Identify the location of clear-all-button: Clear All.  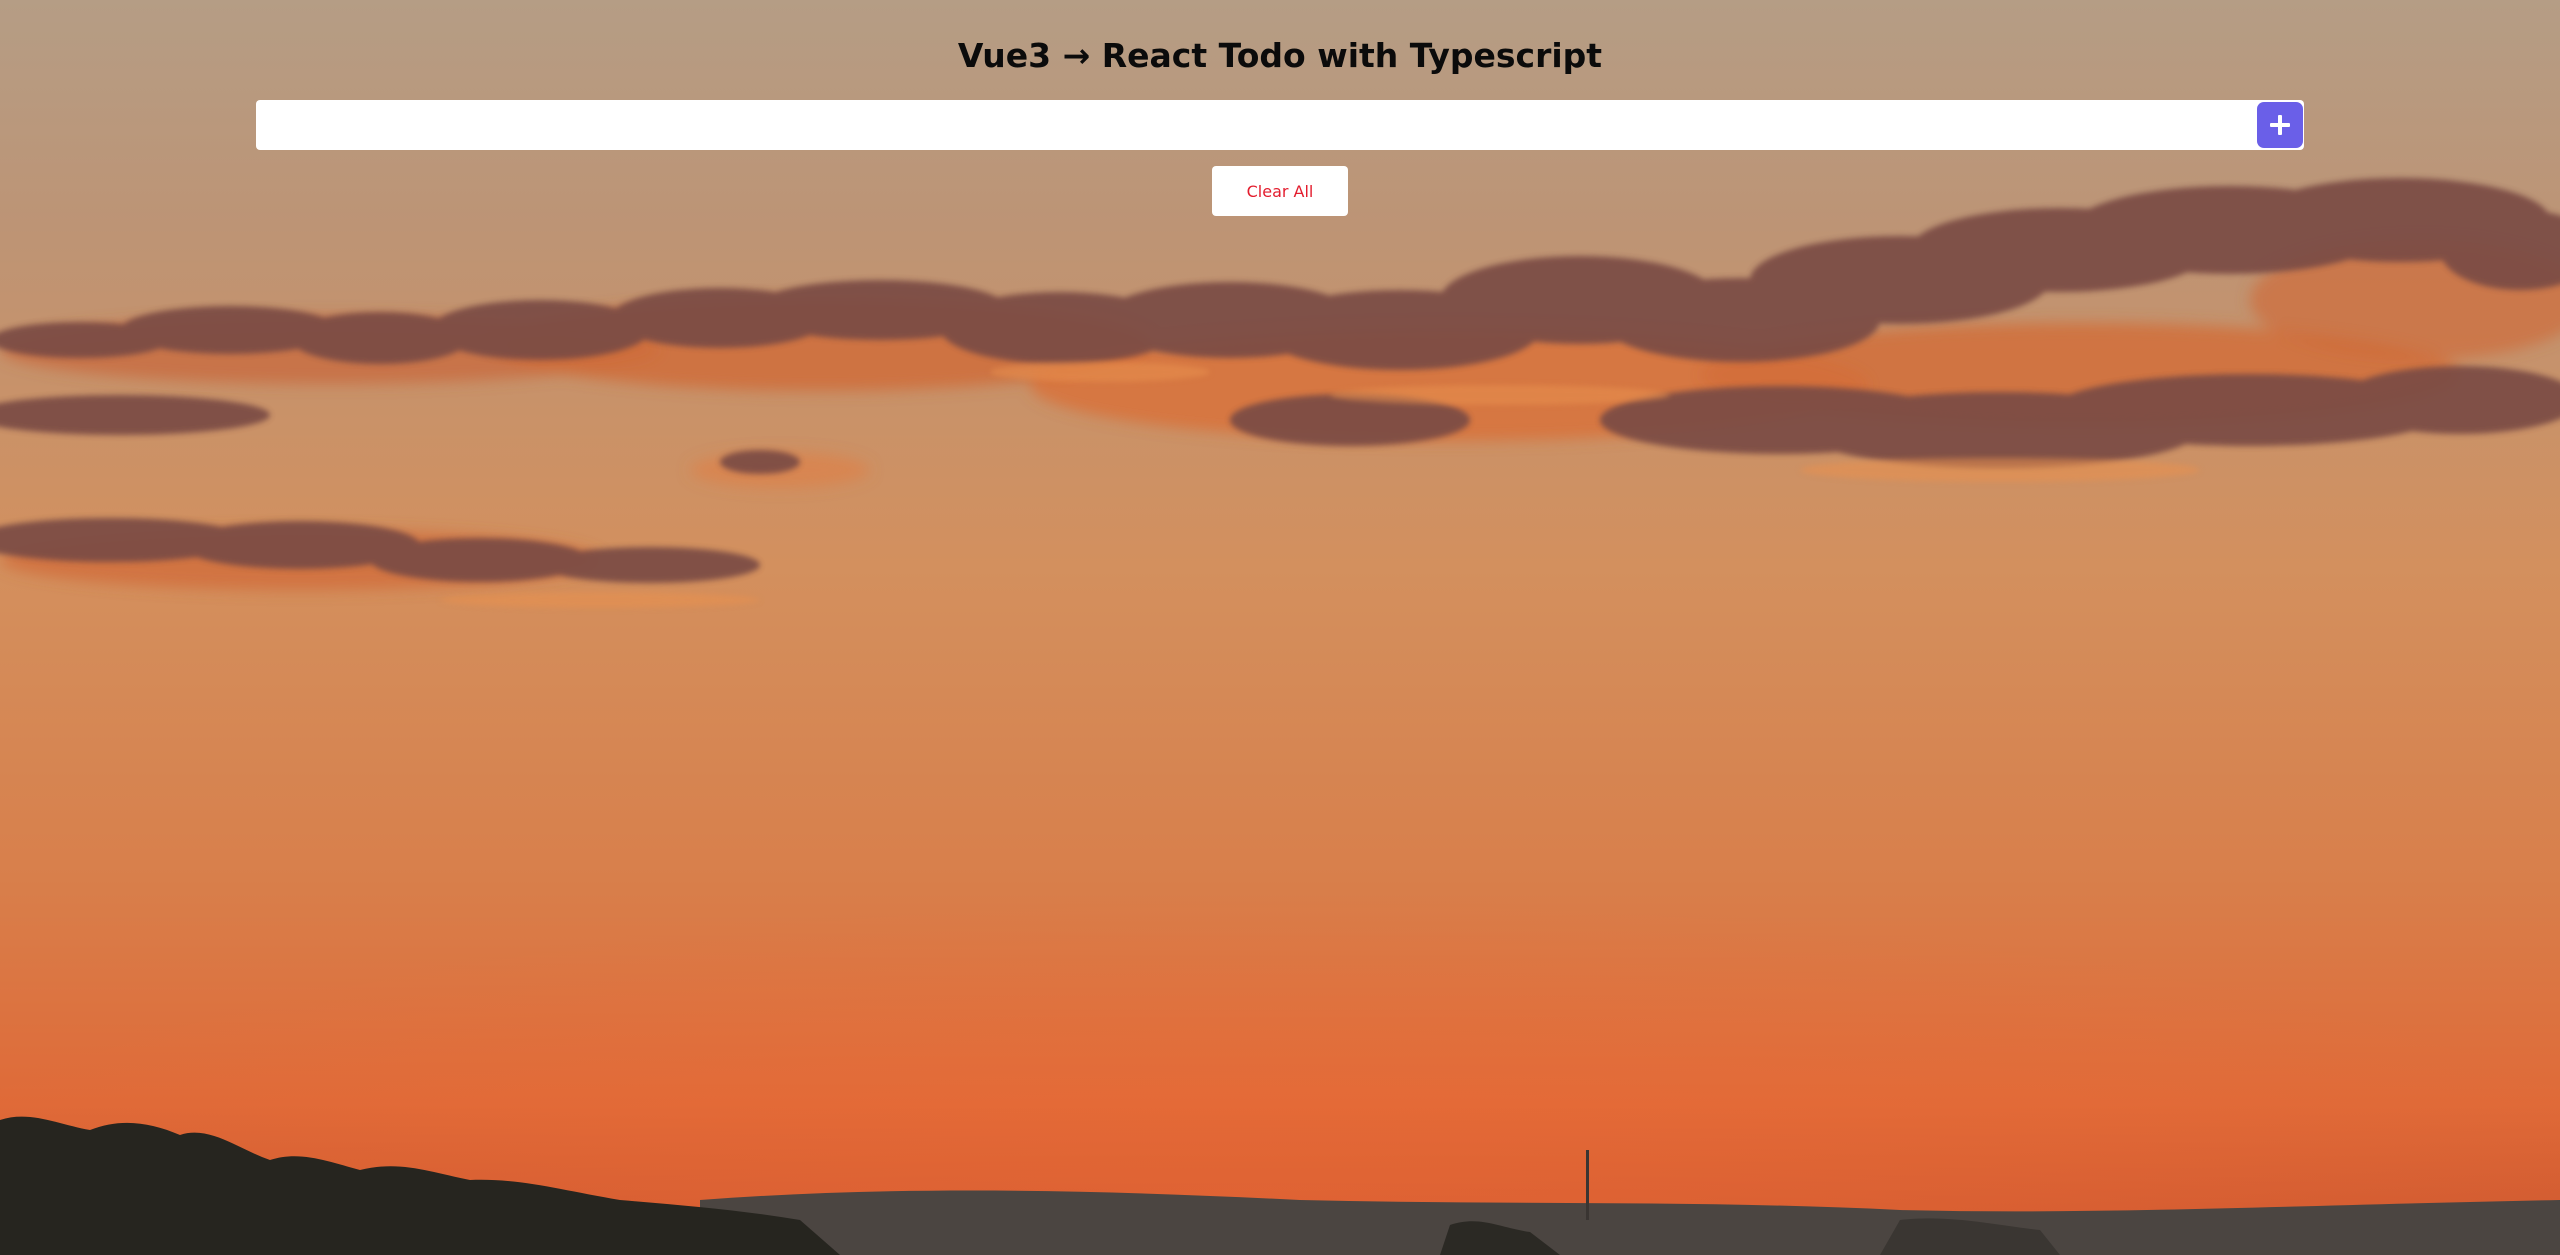
(1280, 191).